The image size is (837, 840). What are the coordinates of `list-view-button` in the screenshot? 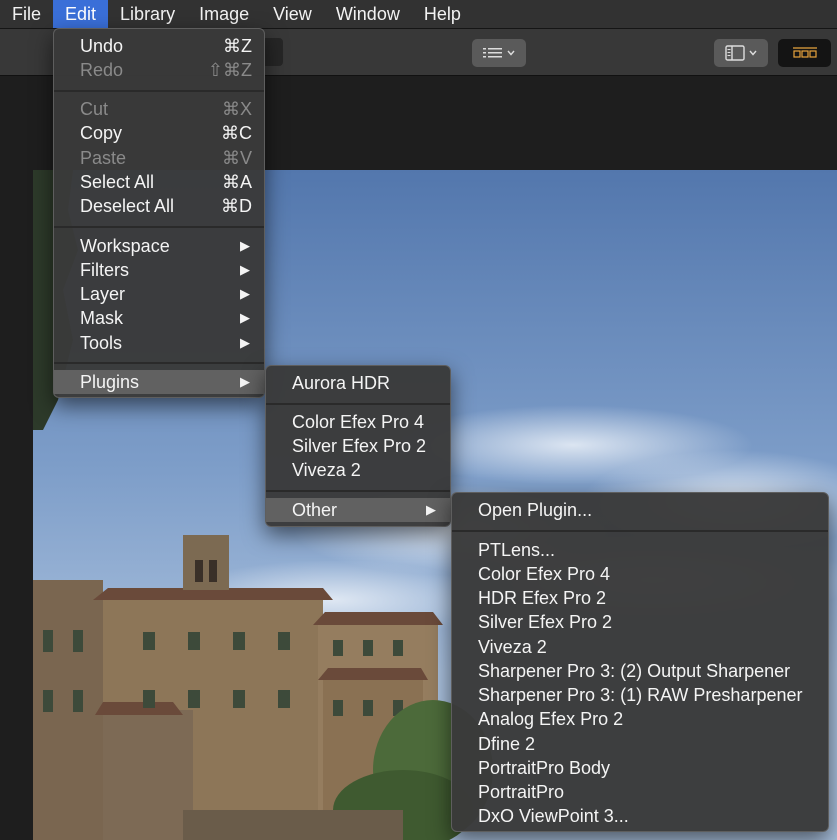 It's located at (499, 53).